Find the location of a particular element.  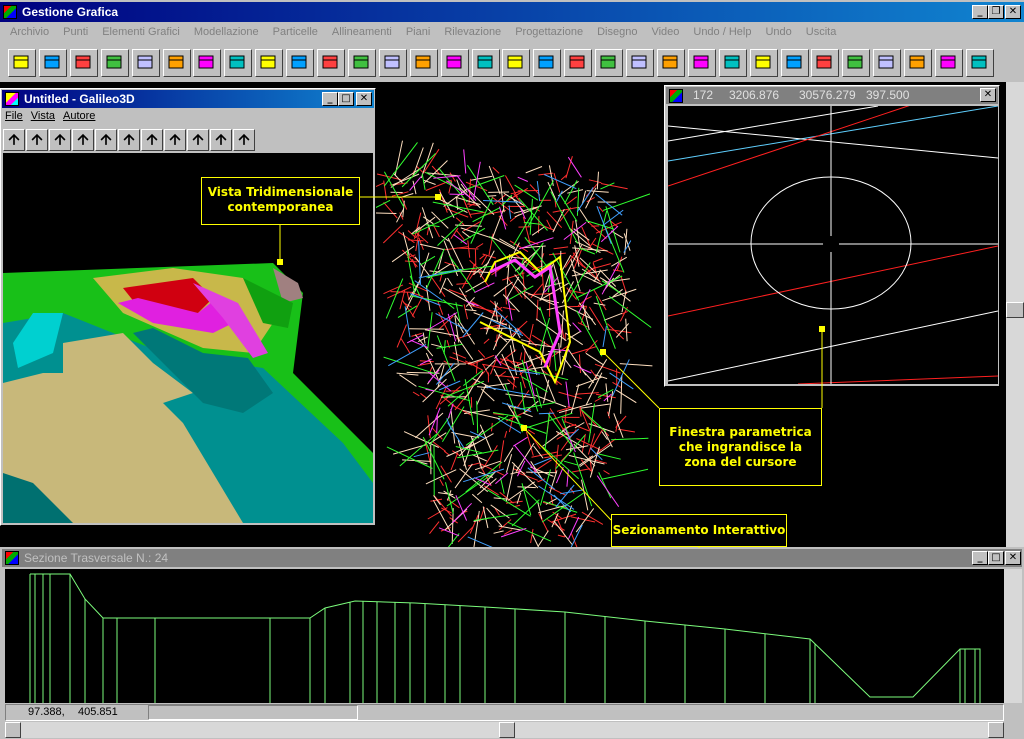

restore-button: ❐ is located at coordinates (996, 12).